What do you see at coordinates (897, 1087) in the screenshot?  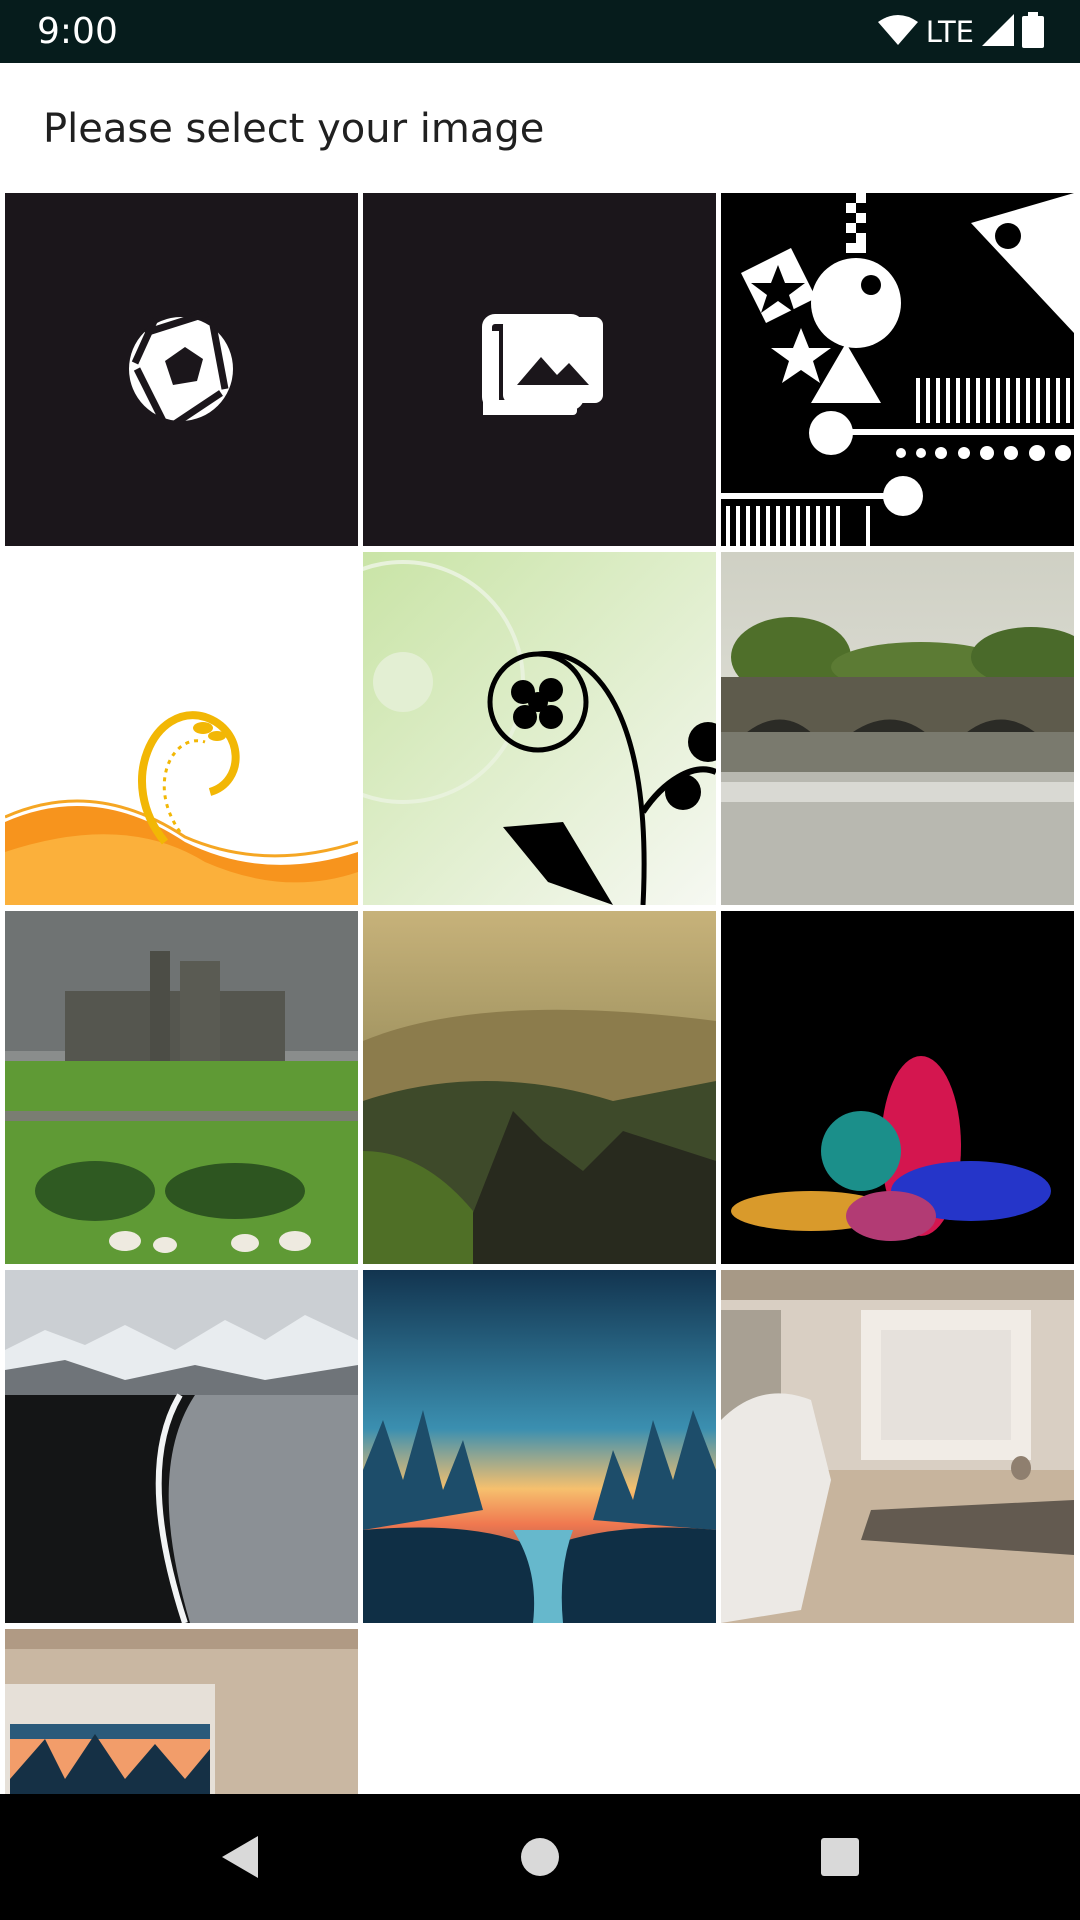 I see `image-color-powder` at bounding box center [897, 1087].